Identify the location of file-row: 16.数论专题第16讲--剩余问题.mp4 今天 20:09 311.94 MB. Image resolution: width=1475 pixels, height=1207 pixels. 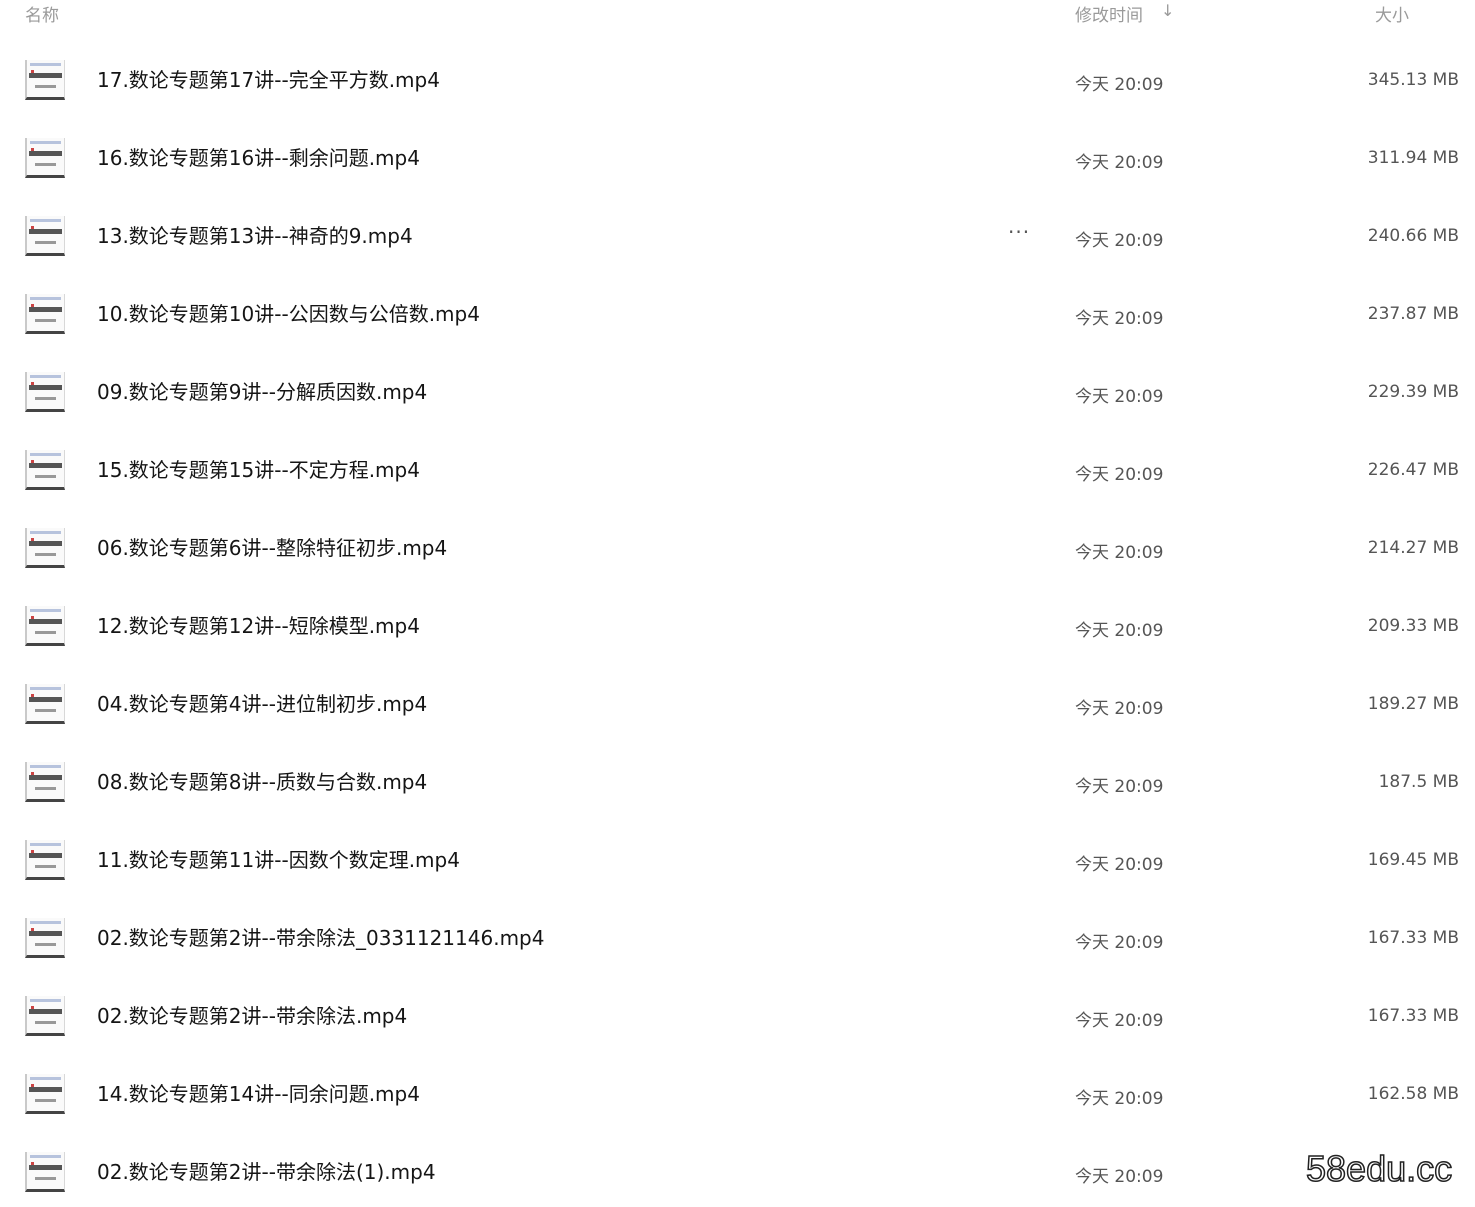
(737, 159).